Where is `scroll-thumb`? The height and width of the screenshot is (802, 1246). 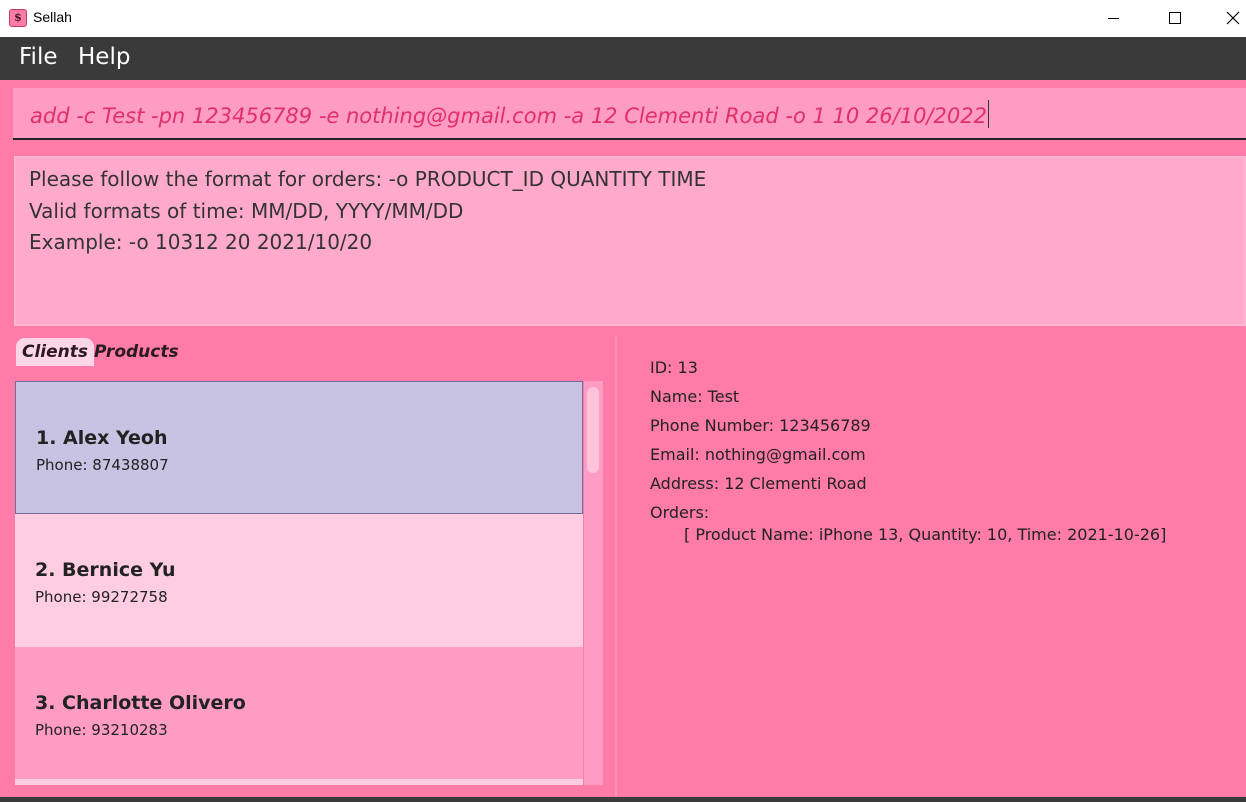 scroll-thumb is located at coordinates (593, 430).